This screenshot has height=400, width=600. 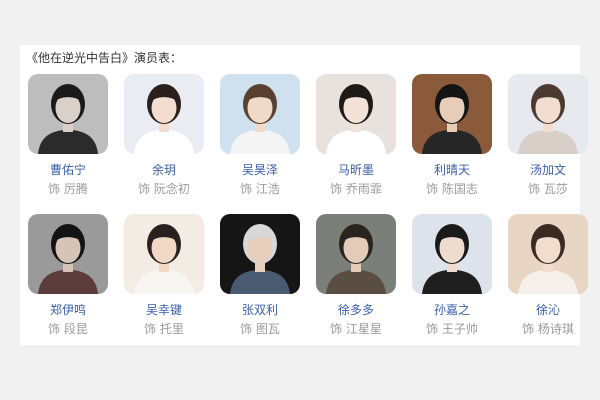 I want to click on actor-name-link: 马昕墨, so click(x=356, y=170).